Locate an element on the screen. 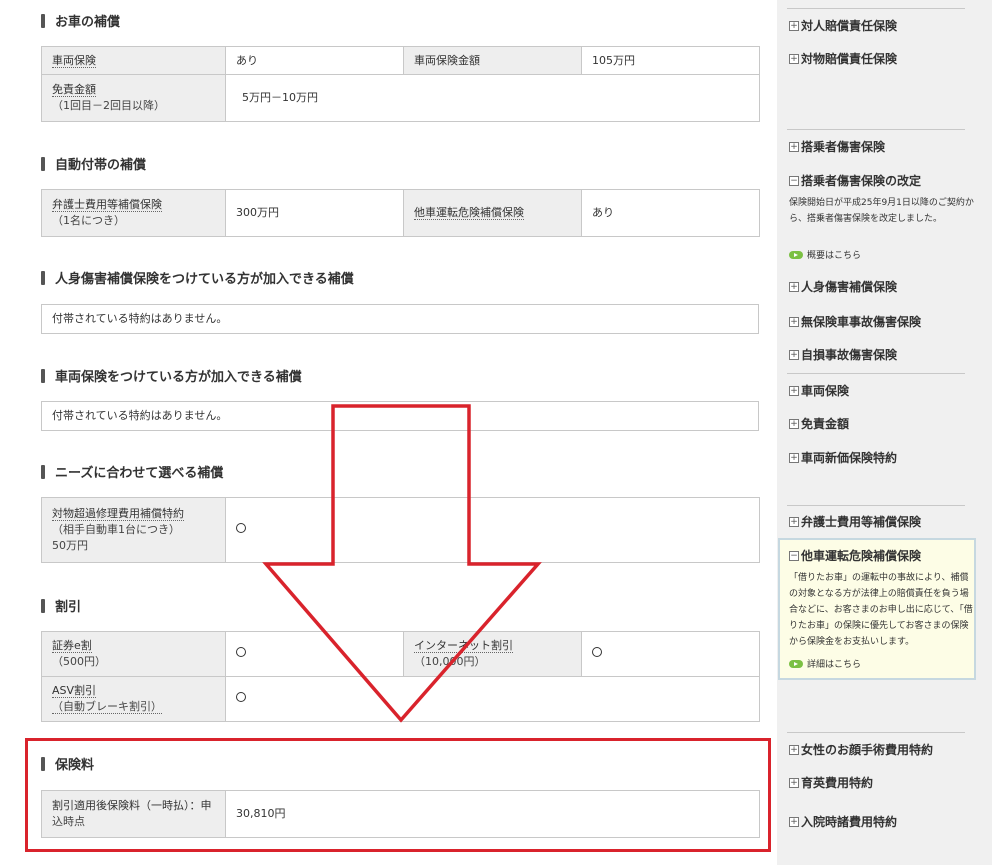  sidebar-item-bodily: + 対人賠償責任保険 is located at coordinates (843, 25).